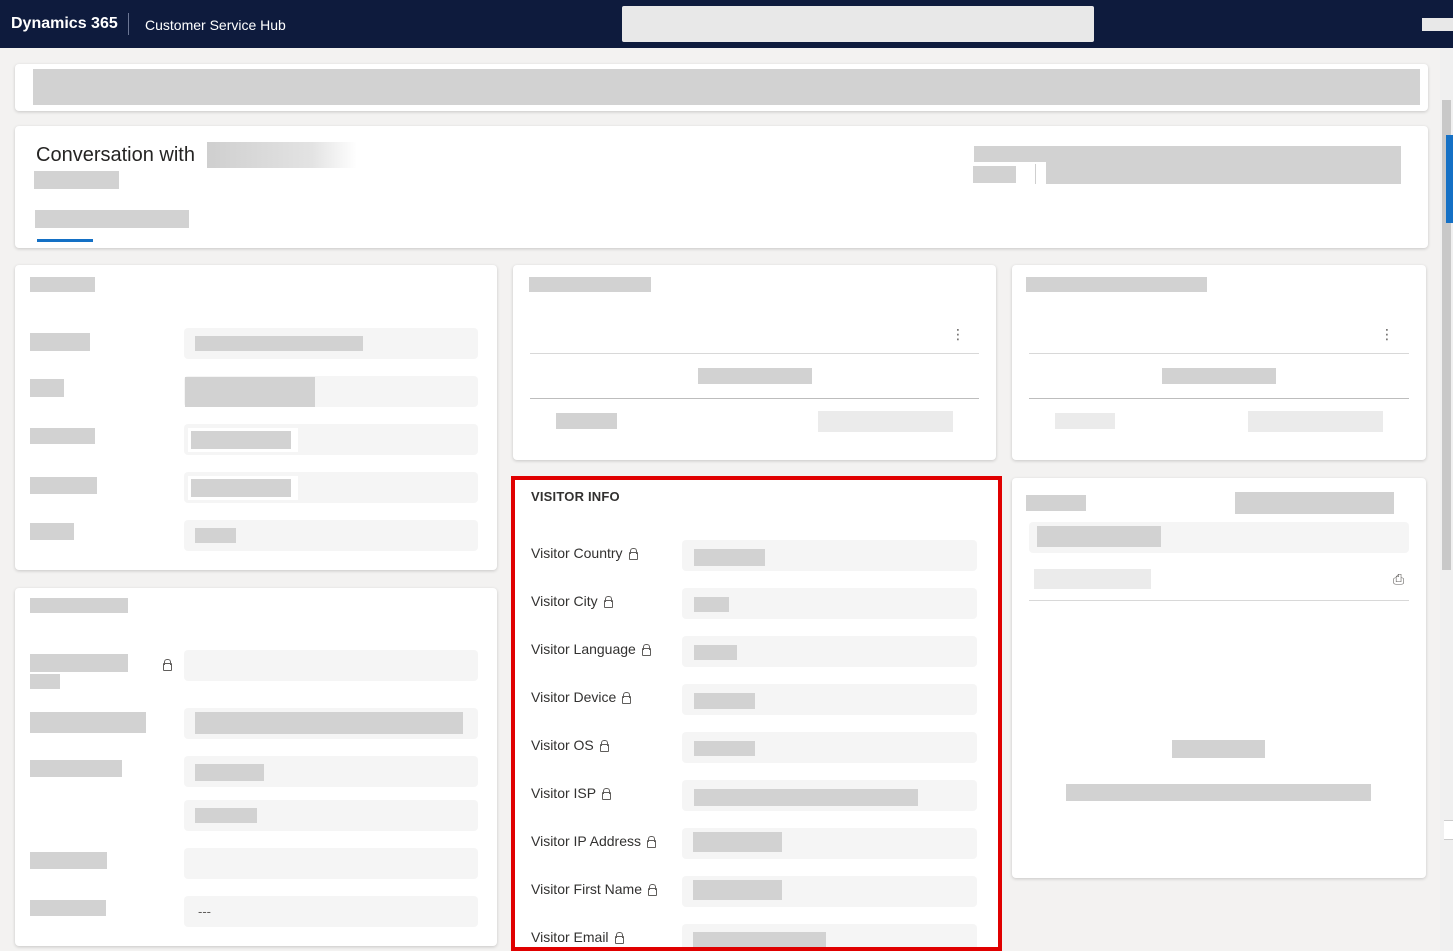 The height and width of the screenshot is (951, 1453). Describe the element at coordinates (128, 24) in the screenshot. I see `brand-divider` at that location.